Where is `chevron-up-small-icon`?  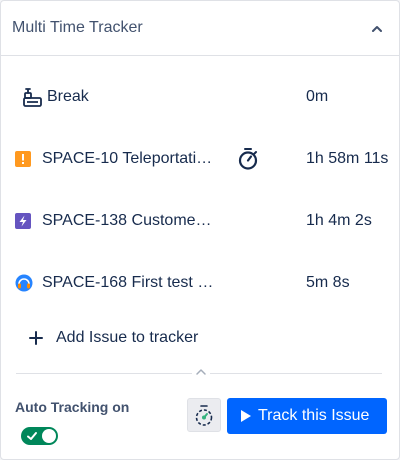
chevron-up-small-icon is located at coordinates (201, 373).